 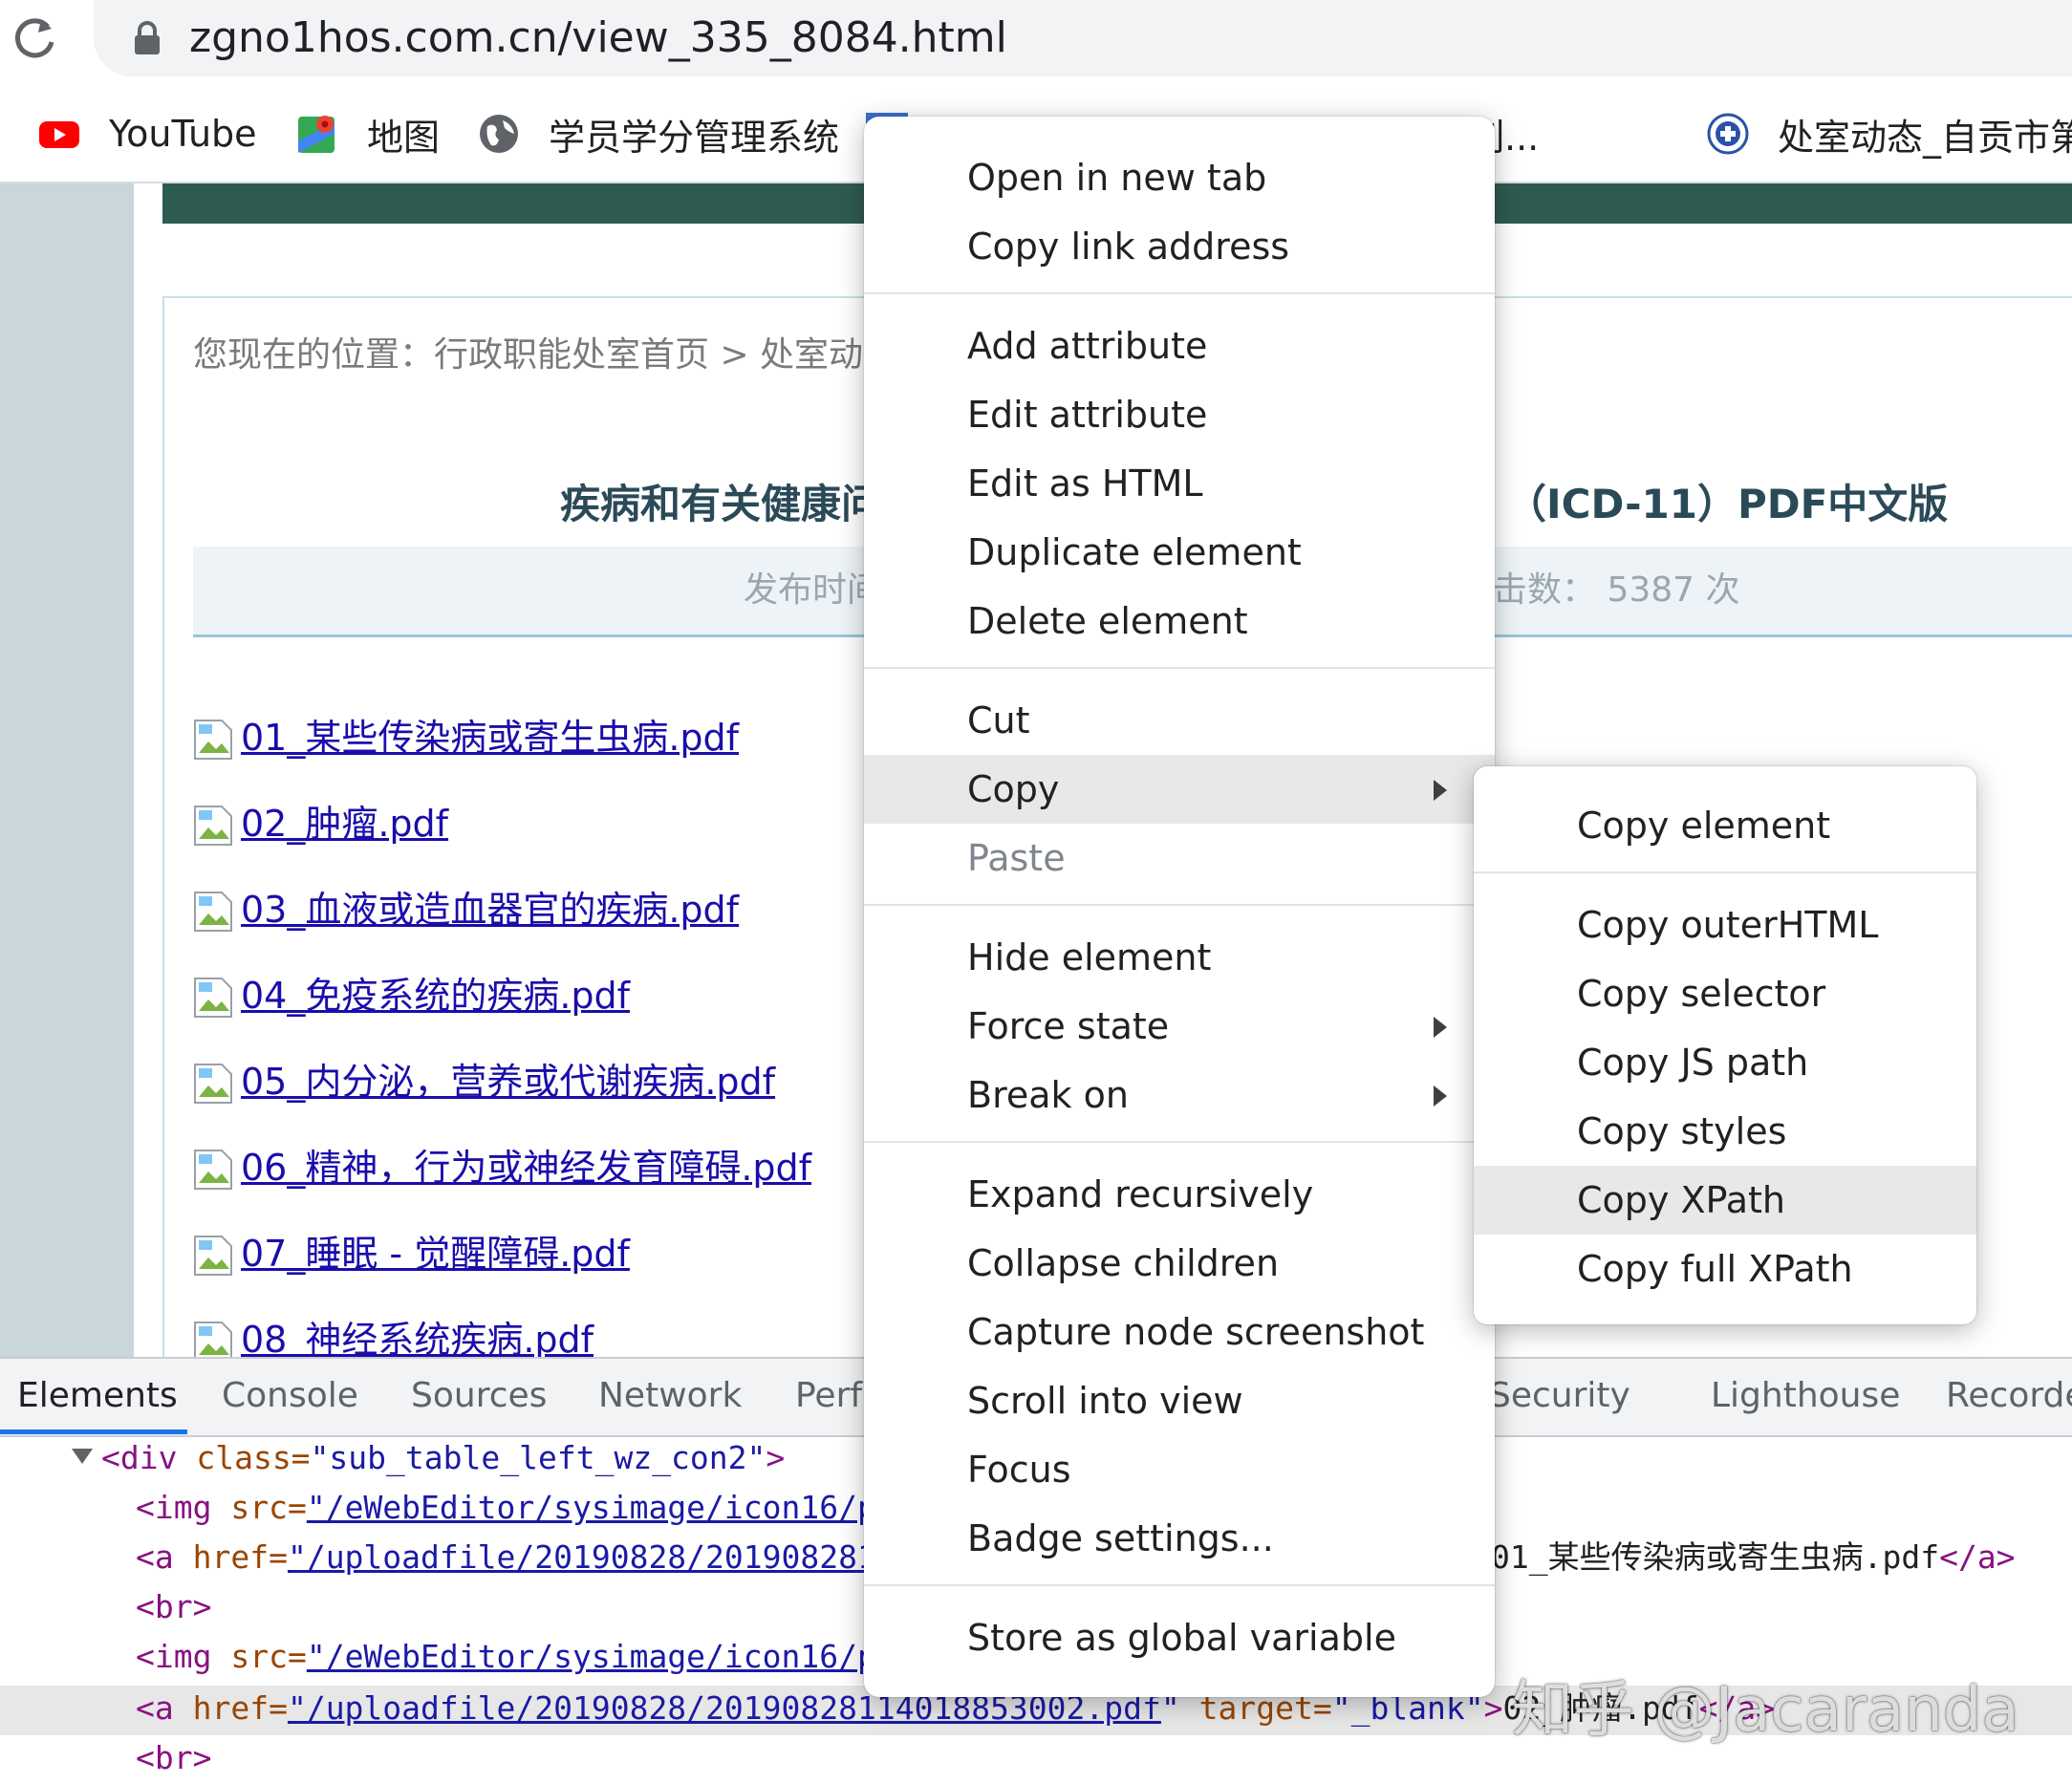 What do you see at coordinates (1728, 925) in the screenshot?
I see `submenu-item-label: Copy outerHTML` at bounding box center [1728, 925].